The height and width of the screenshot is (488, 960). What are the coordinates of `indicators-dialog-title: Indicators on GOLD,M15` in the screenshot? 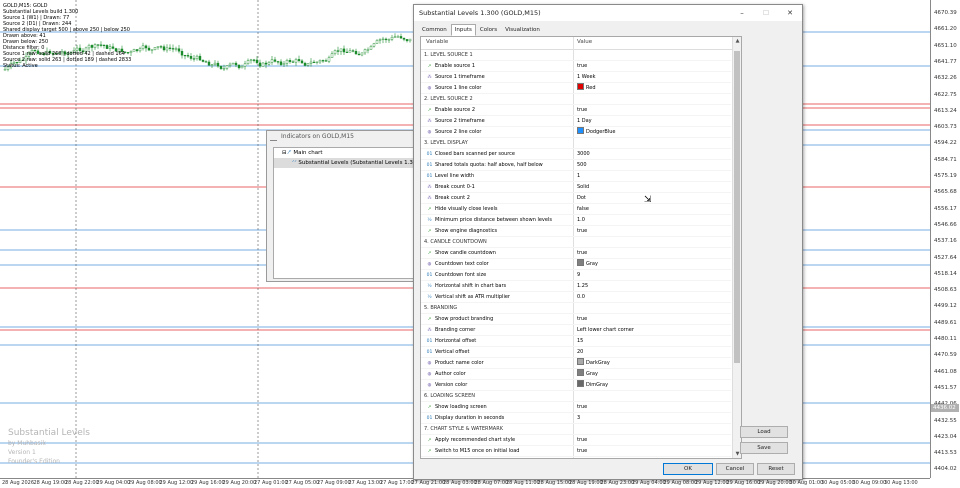 It's located at (341, 137).